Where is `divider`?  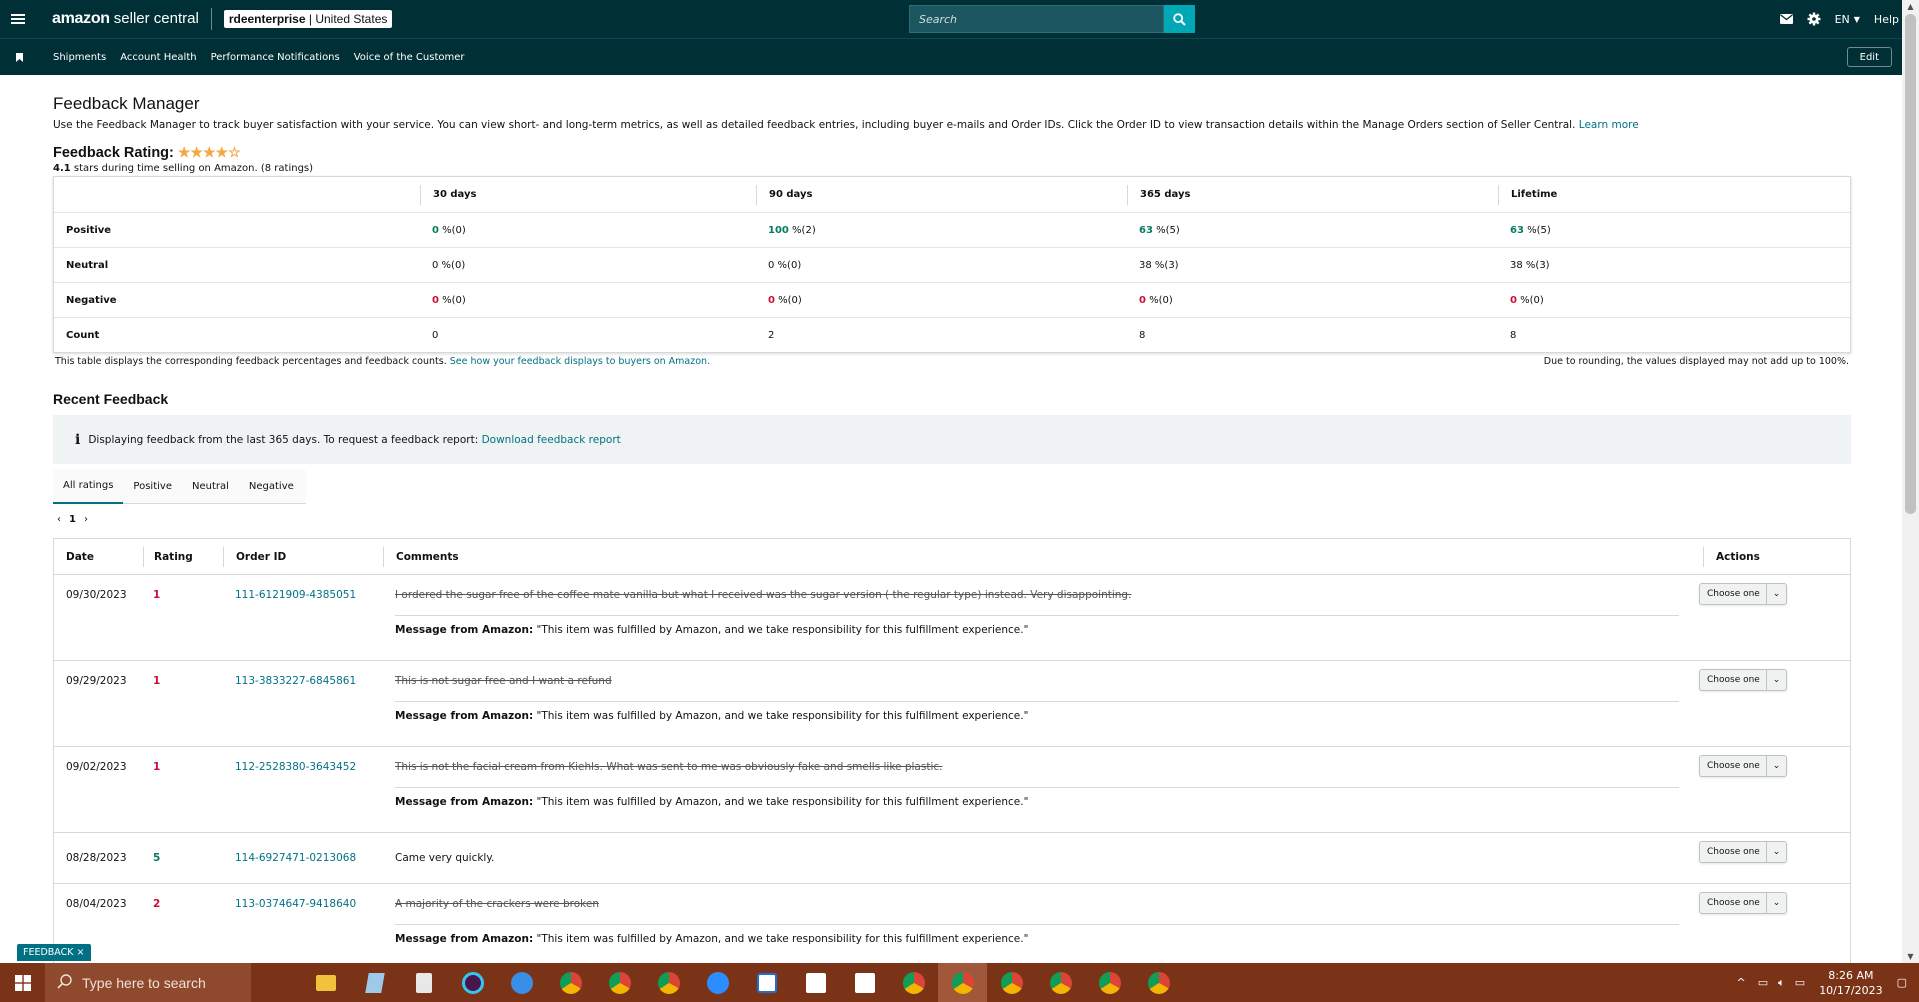 divider is located at coordinates (211, 19).